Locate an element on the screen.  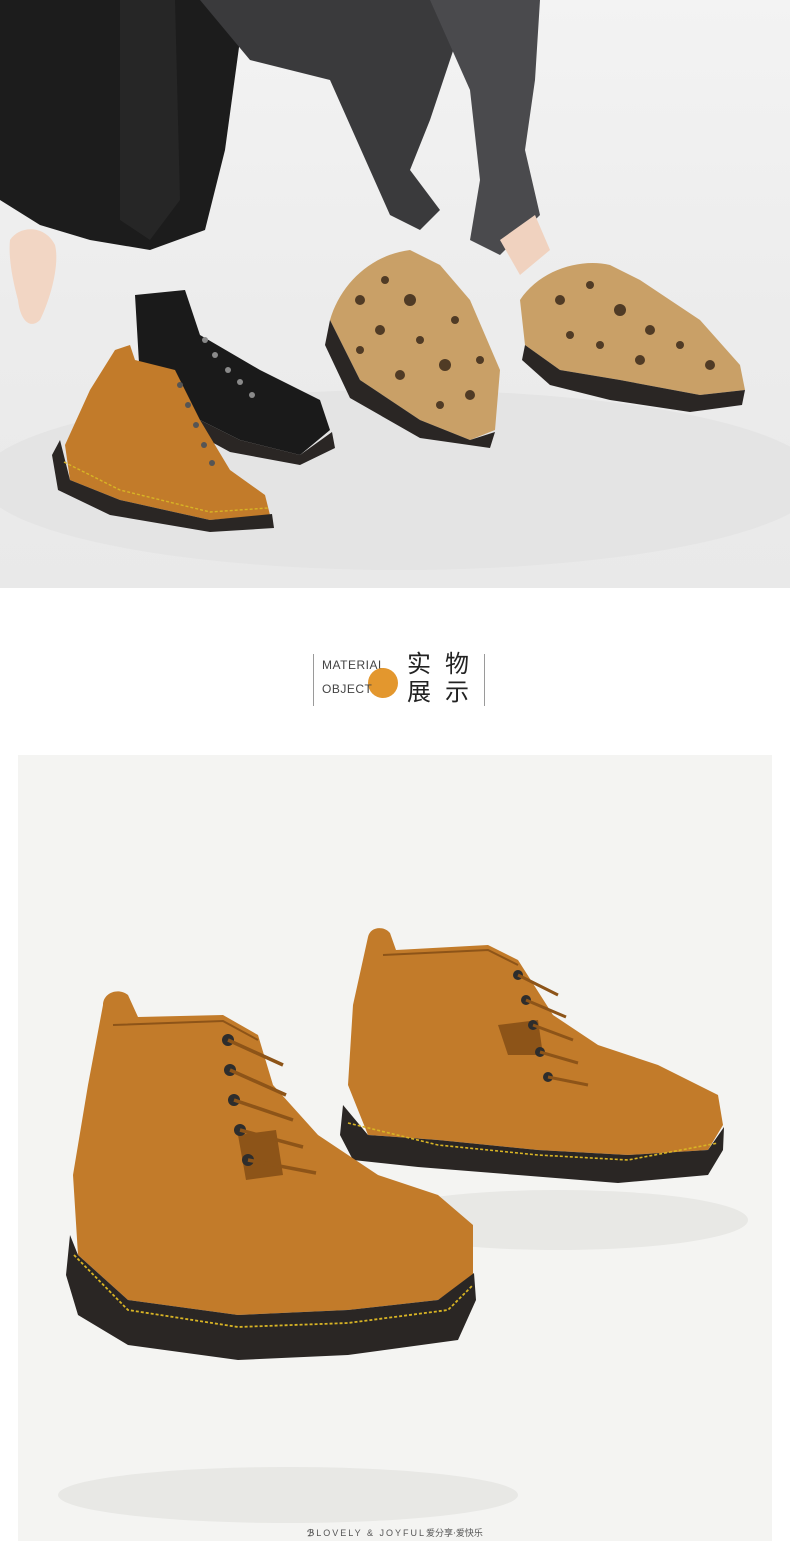
section-title-cn-char1: 实 is located at coordinates (419, 664).